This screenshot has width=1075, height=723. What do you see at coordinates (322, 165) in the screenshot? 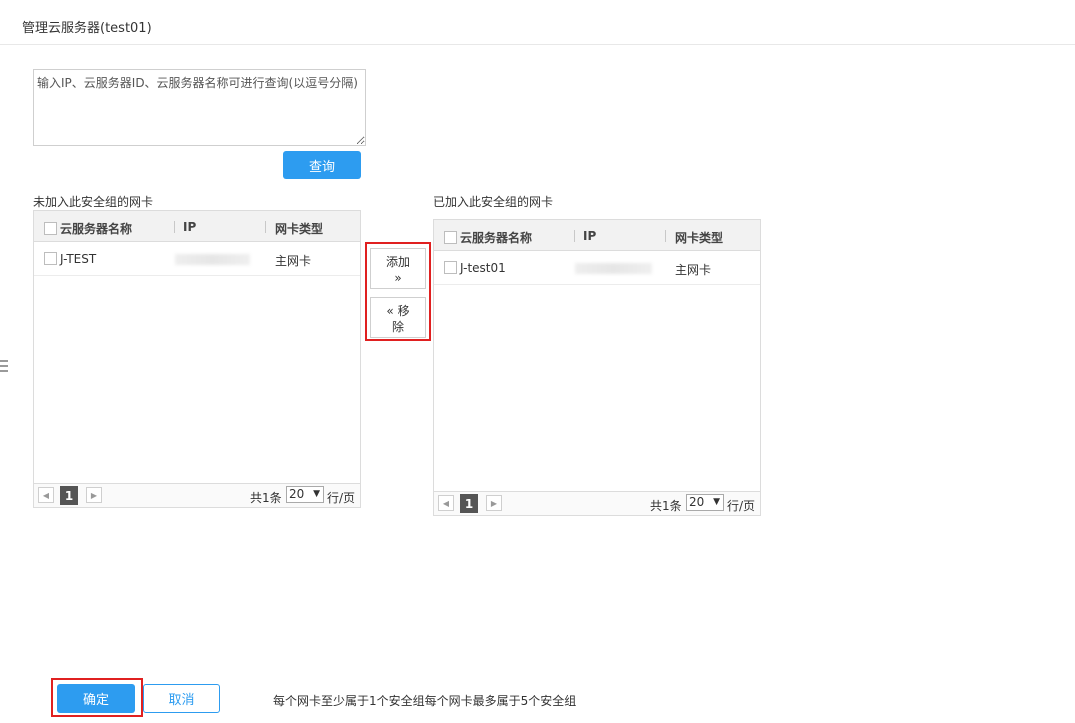
I see `query-button: 查询` at bounding box center [322, 165].